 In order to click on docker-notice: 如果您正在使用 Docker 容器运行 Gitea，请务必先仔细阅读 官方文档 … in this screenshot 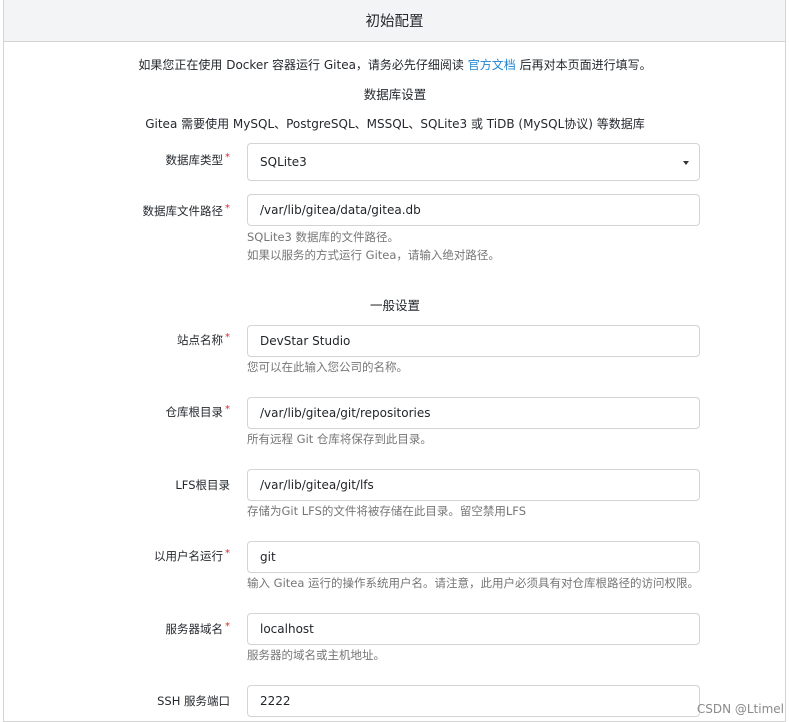, I will do `click(395, 64)`.